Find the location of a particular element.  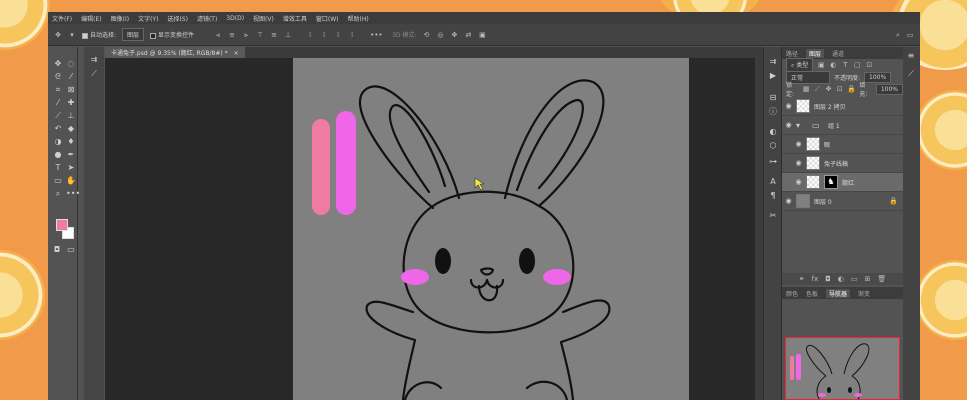

frame-icon: ⊠ is located at coordinates (71, 90).